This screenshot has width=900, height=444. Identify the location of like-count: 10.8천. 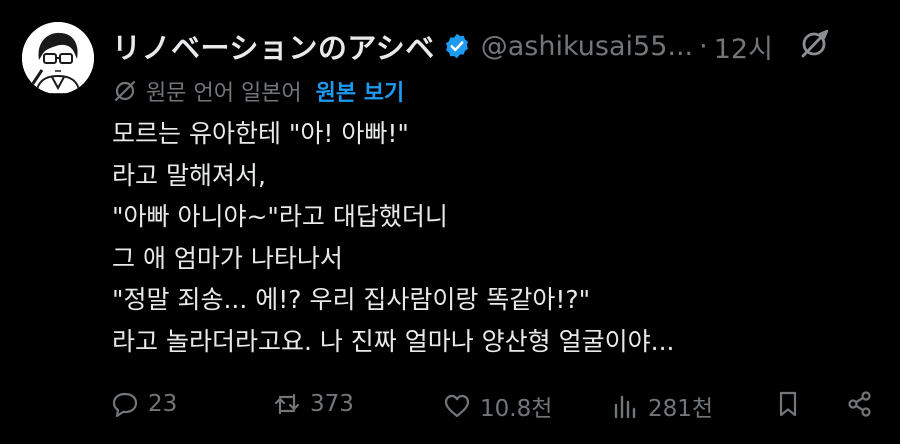
(516, 409).